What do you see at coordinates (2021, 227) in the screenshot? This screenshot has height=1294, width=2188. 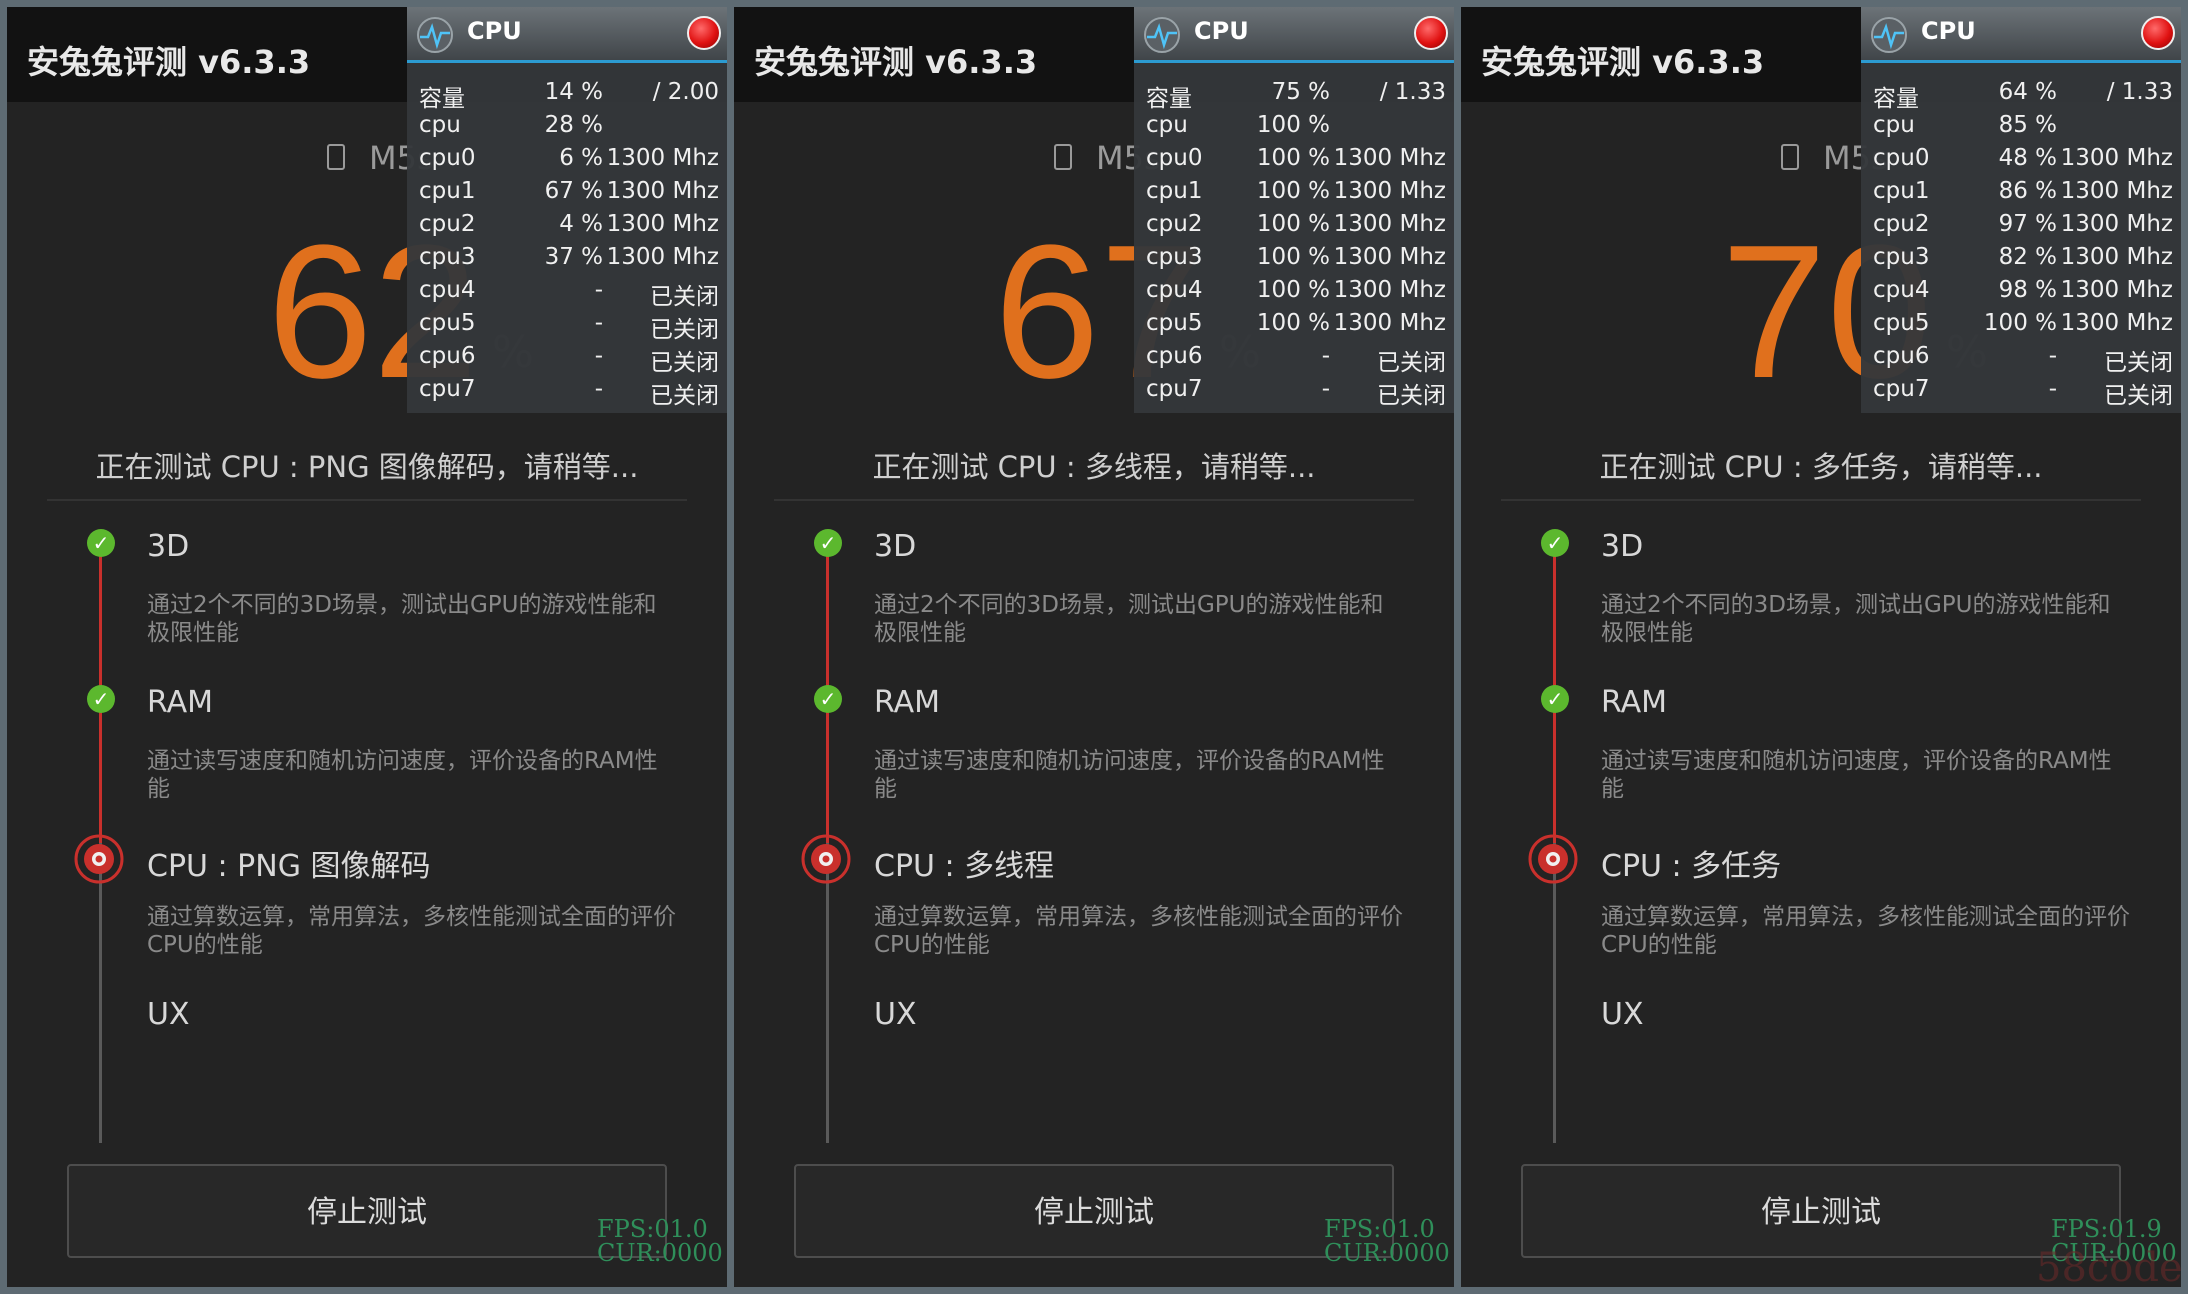 I see `cpu-row: cpu2 97 % 1300 Mhz` at bounding box center [2021, 227].